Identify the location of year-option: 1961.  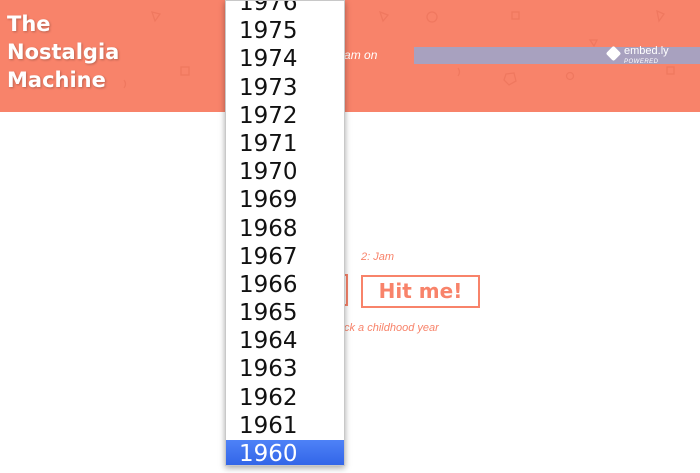
(285, 426).